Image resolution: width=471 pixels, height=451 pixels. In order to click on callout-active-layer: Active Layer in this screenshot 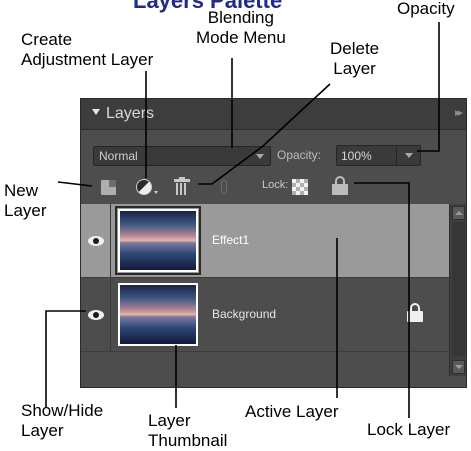, I will do `click(292, 411)`.